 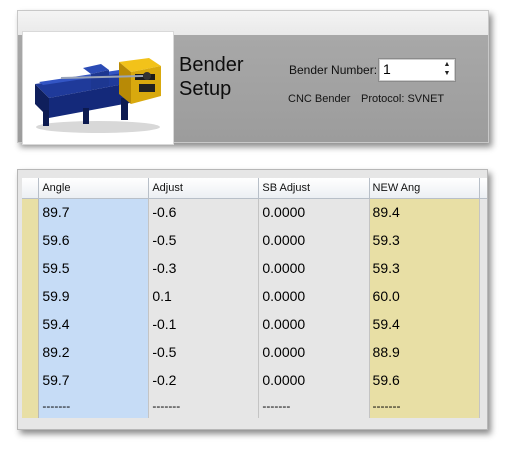 I want to click on bender-machine-image, so click(x=98, y=88).